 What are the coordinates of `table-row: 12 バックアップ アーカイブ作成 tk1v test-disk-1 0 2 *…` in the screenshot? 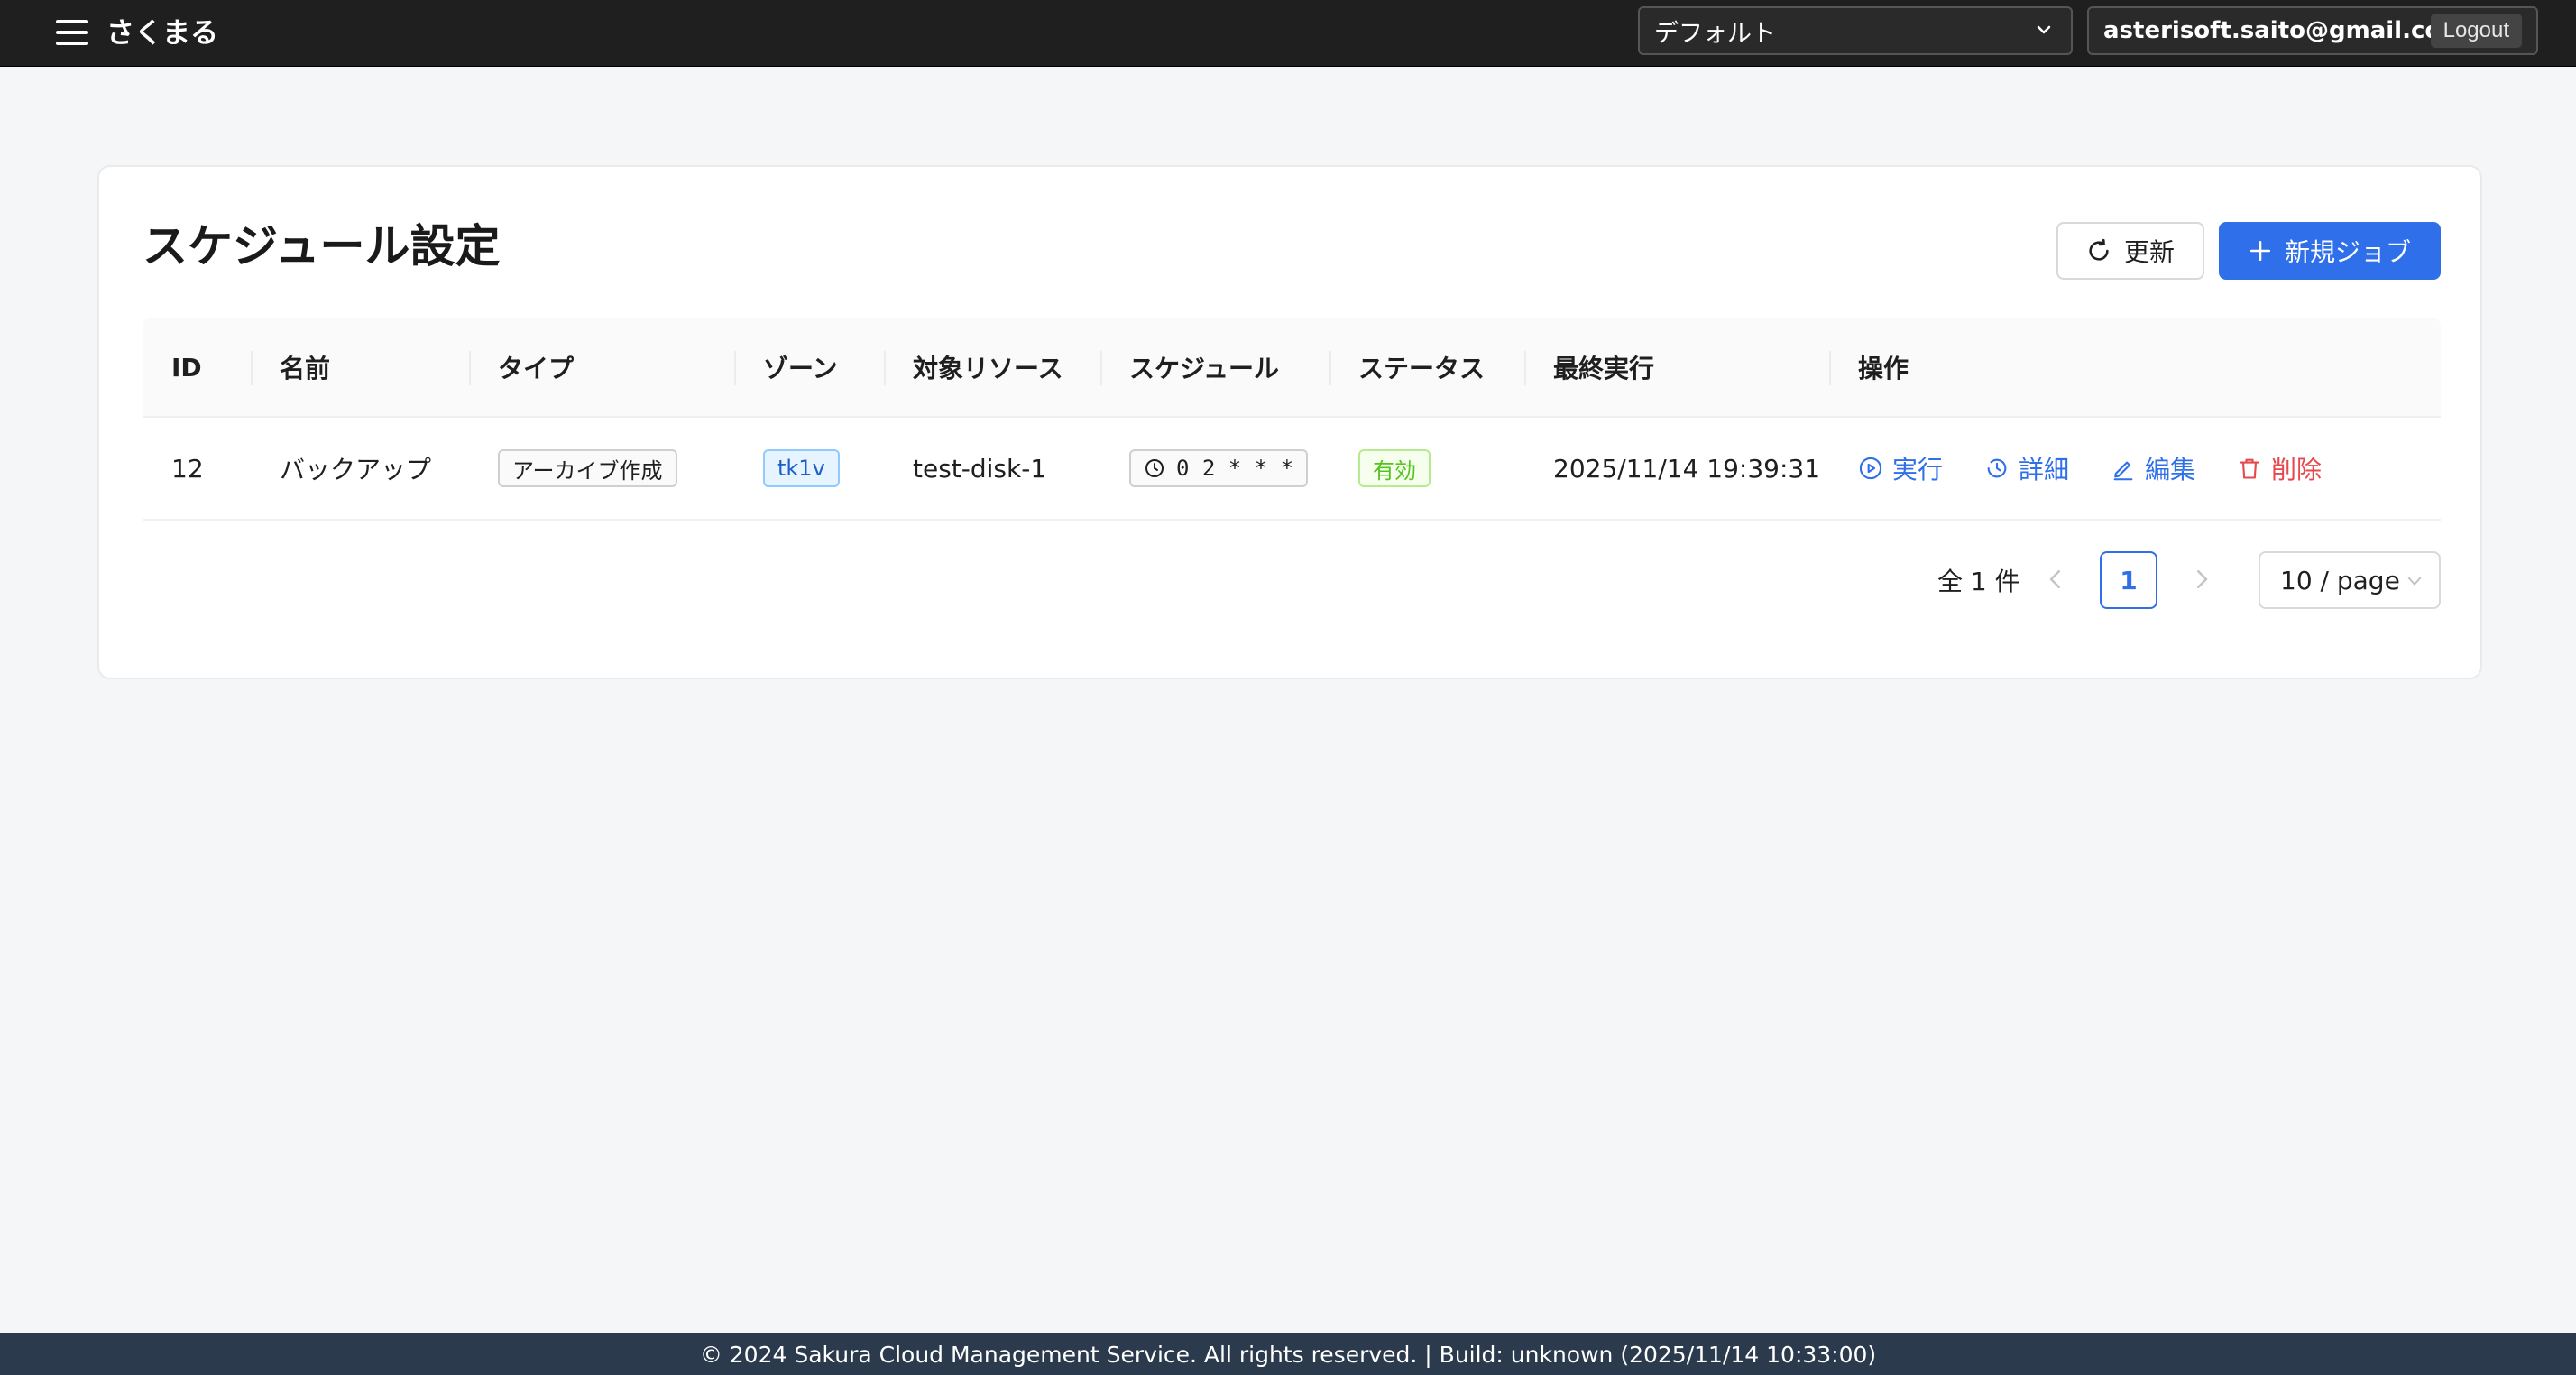 It's located at (1292, 470).